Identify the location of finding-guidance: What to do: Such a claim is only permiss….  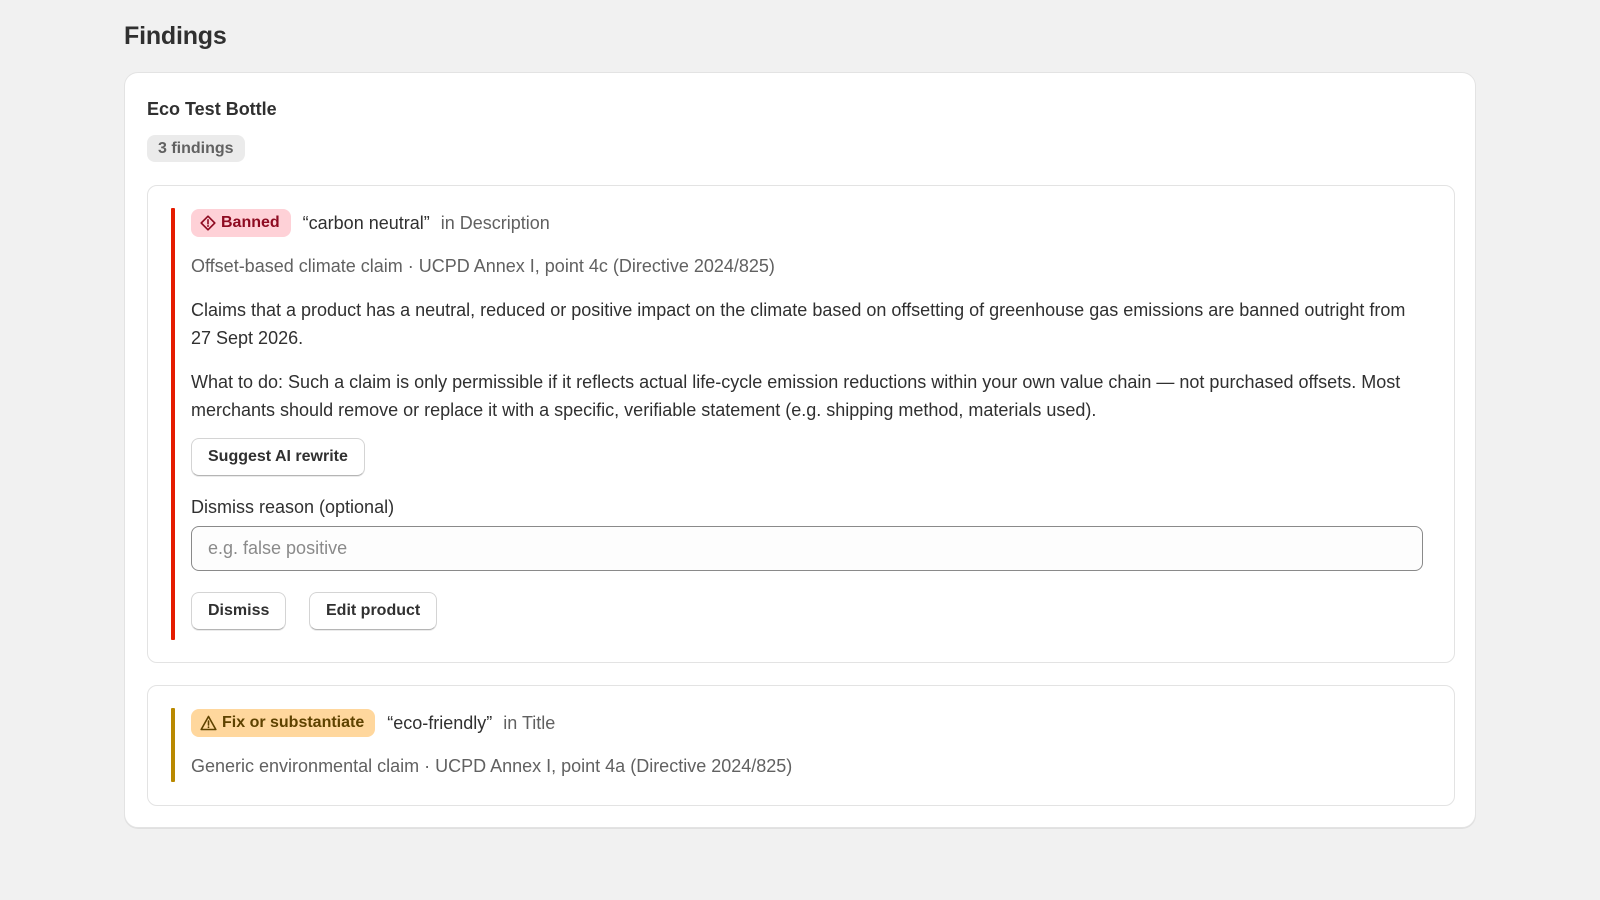
(796, 396).